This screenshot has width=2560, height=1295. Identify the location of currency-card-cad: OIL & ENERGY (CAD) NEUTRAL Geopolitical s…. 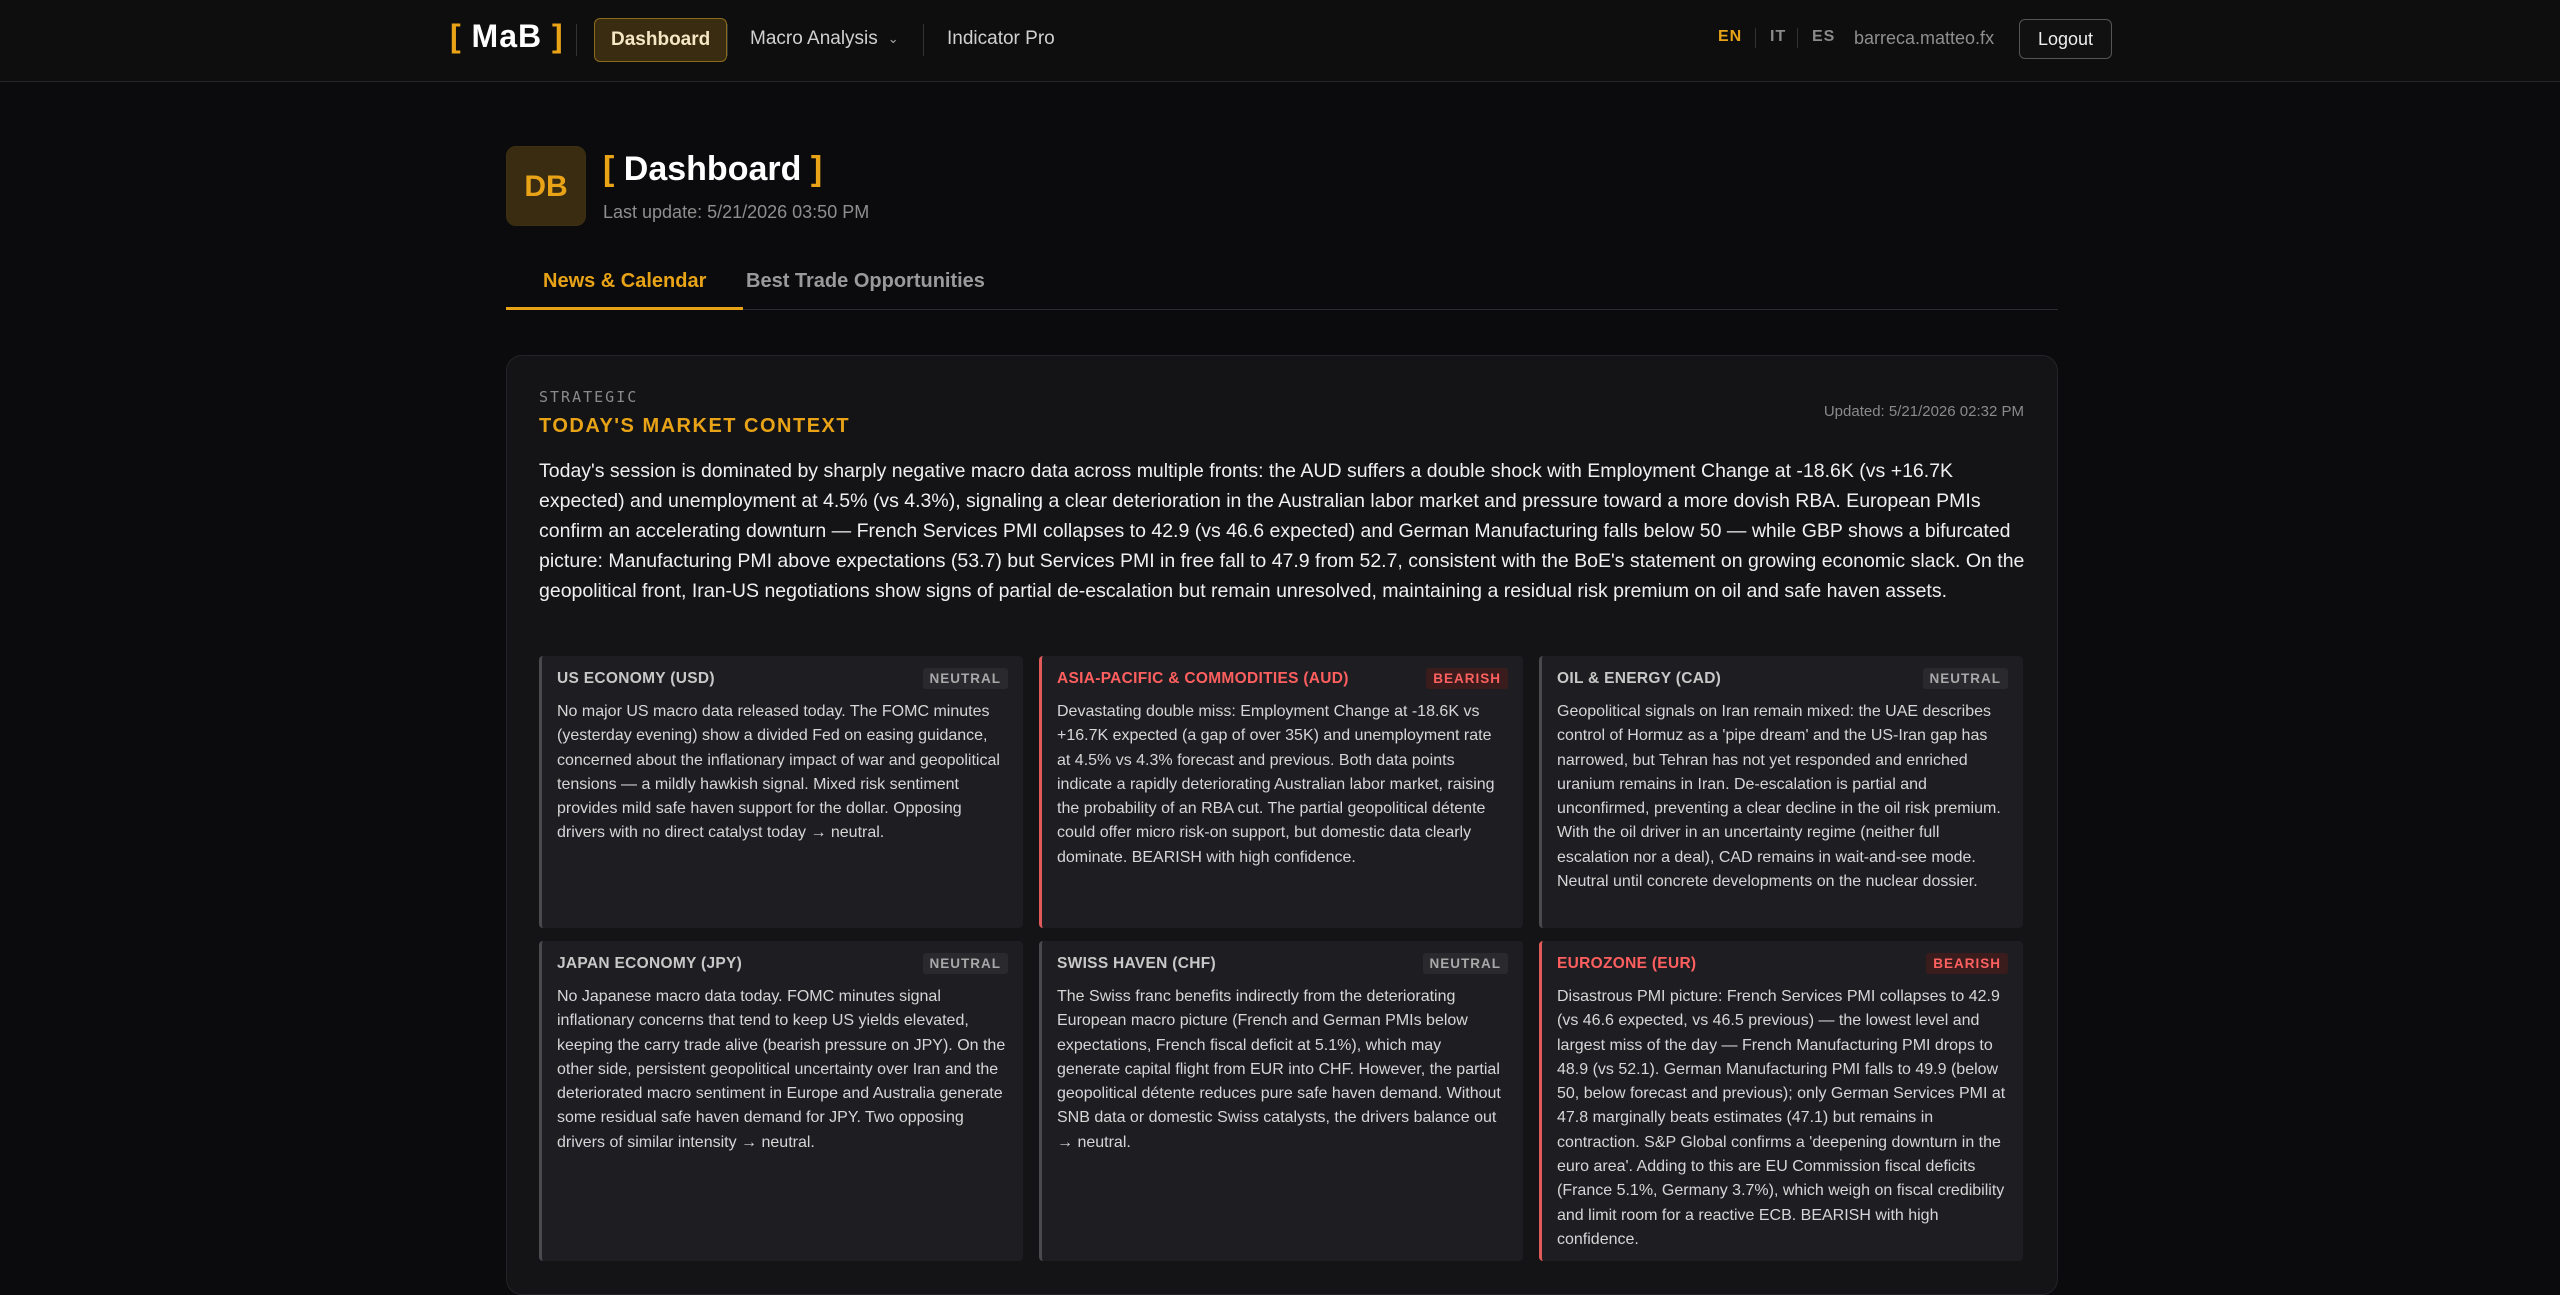
(1781, 792).